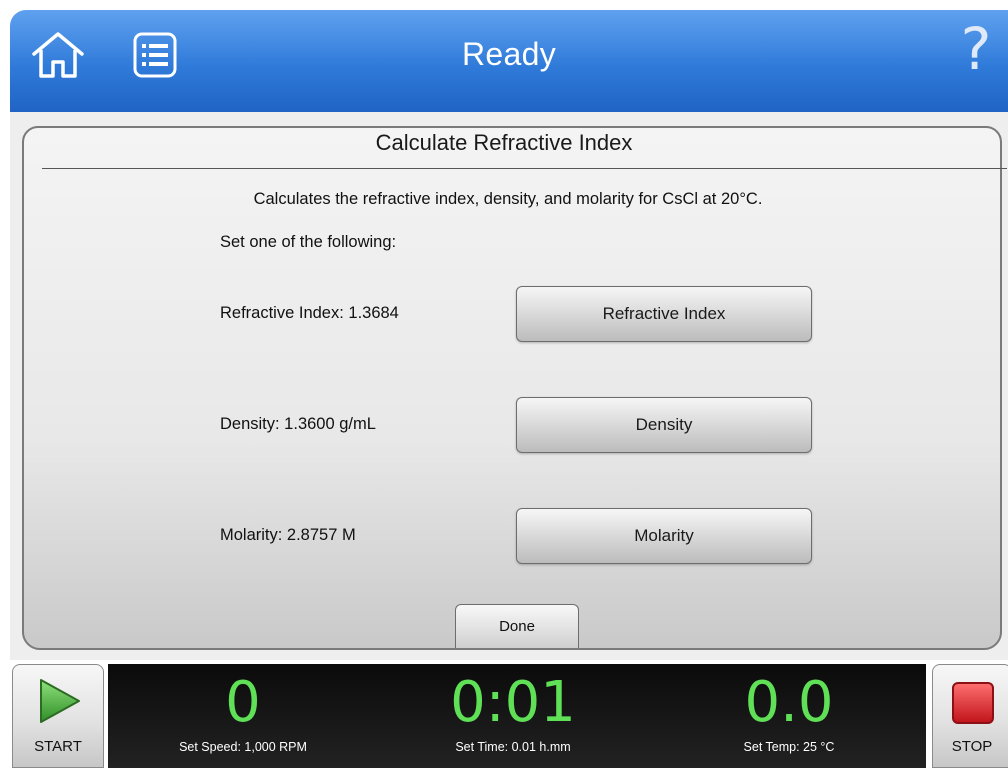 The height and width of the screenshot is (768, 1008). What do you see at coordinates (504, 142) in the screenshot?
I see `dialog-title: Calculate Refractive Index` at bounding box center [504, 142].